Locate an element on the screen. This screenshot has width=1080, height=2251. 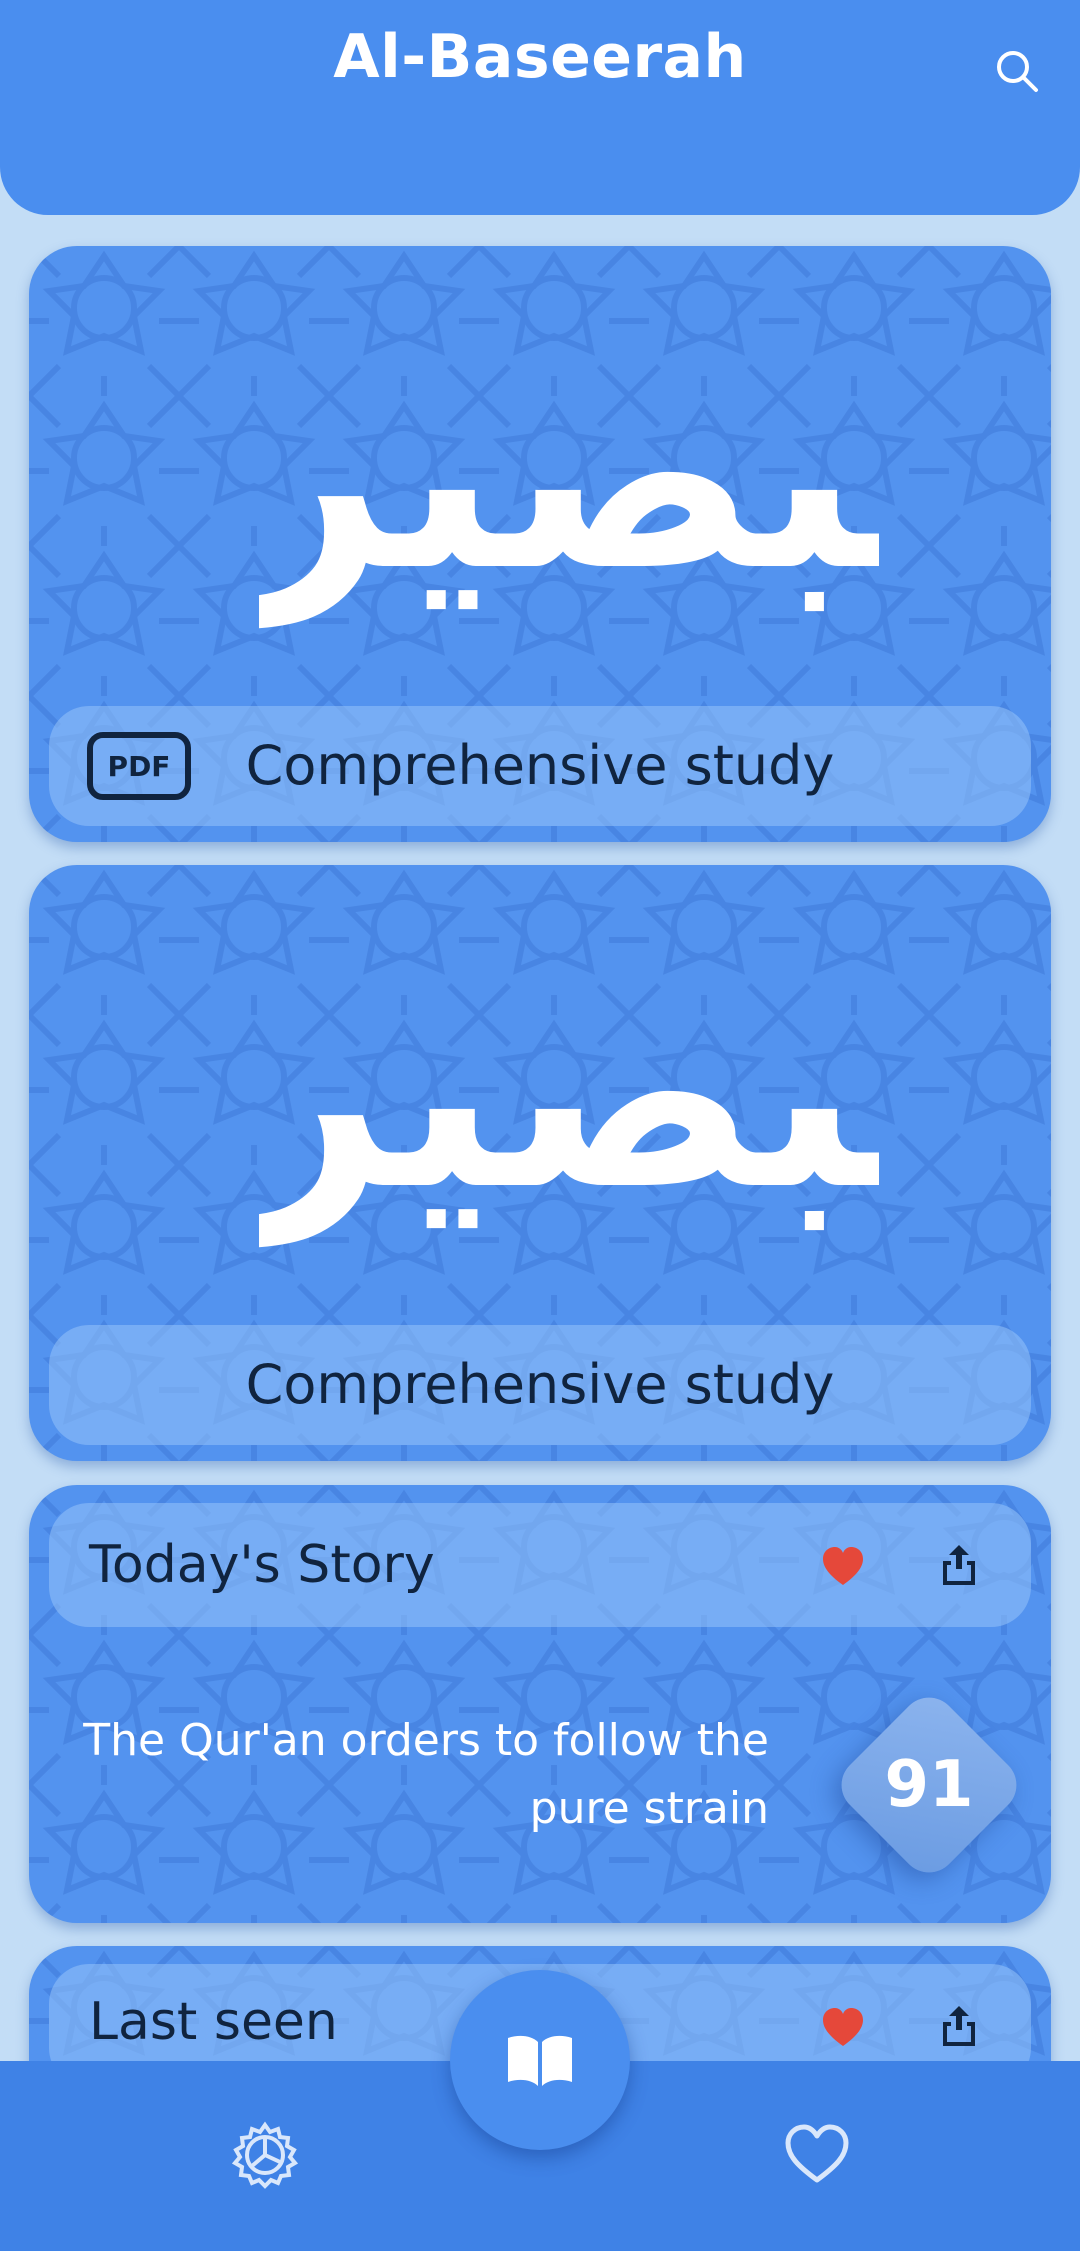
last-seen-title: Last seen is located at coordinates (213, 2022).